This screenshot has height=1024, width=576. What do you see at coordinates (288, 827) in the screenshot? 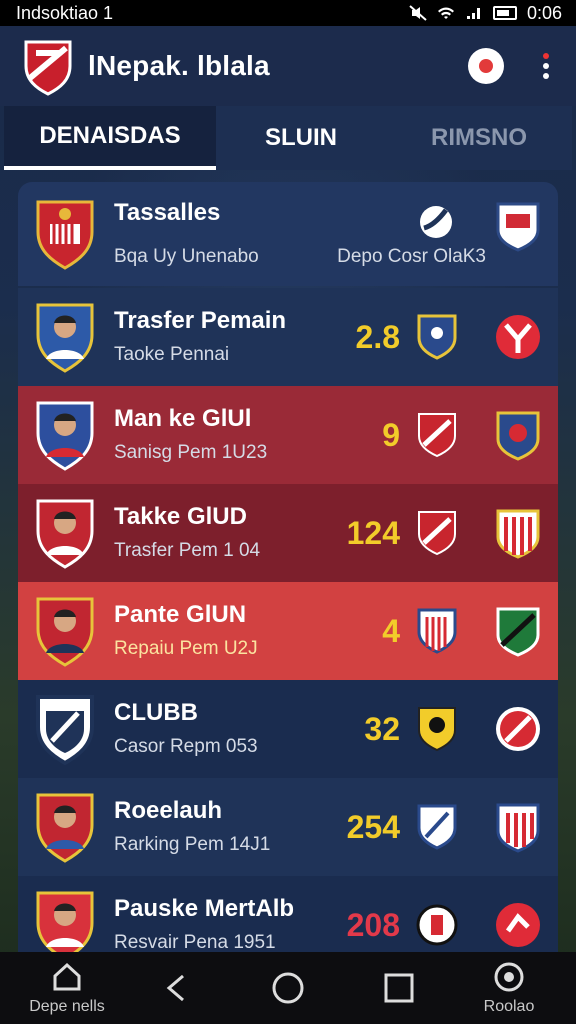
I see `list-item: Roeelauh Rarking Pem 14J1 254` at bounding box center [288, 827].